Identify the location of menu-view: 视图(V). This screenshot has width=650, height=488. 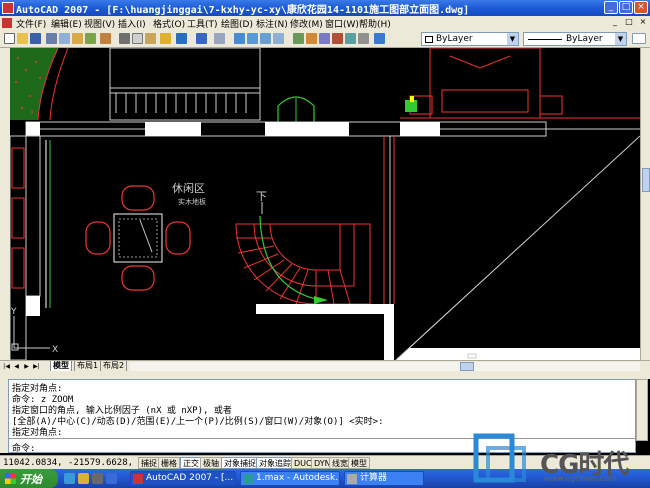
(99, 23).